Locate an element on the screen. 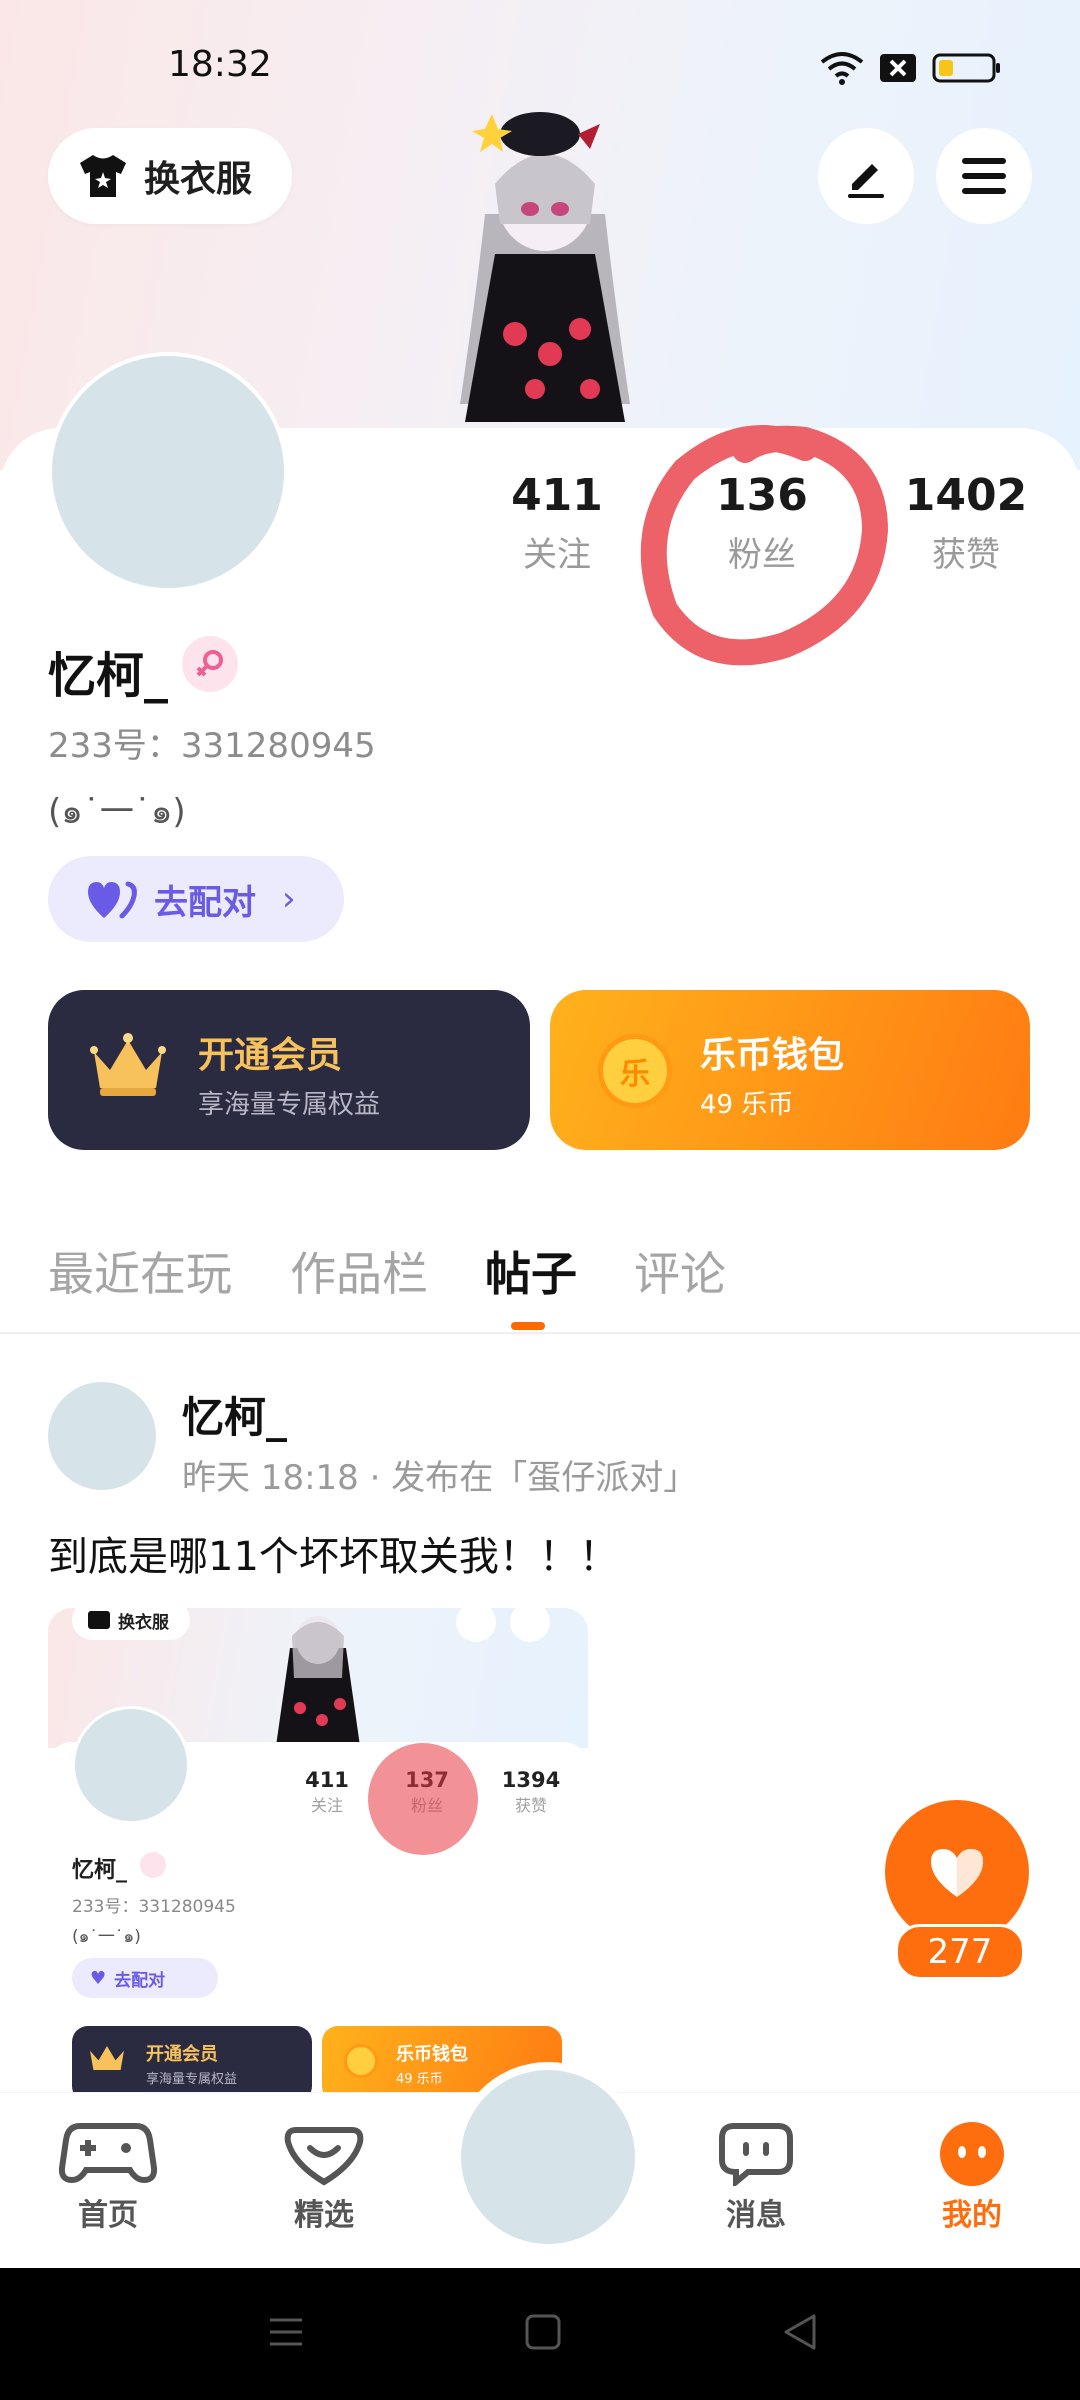  nav-messages: 消息 is located at coordinates (756, 2177).